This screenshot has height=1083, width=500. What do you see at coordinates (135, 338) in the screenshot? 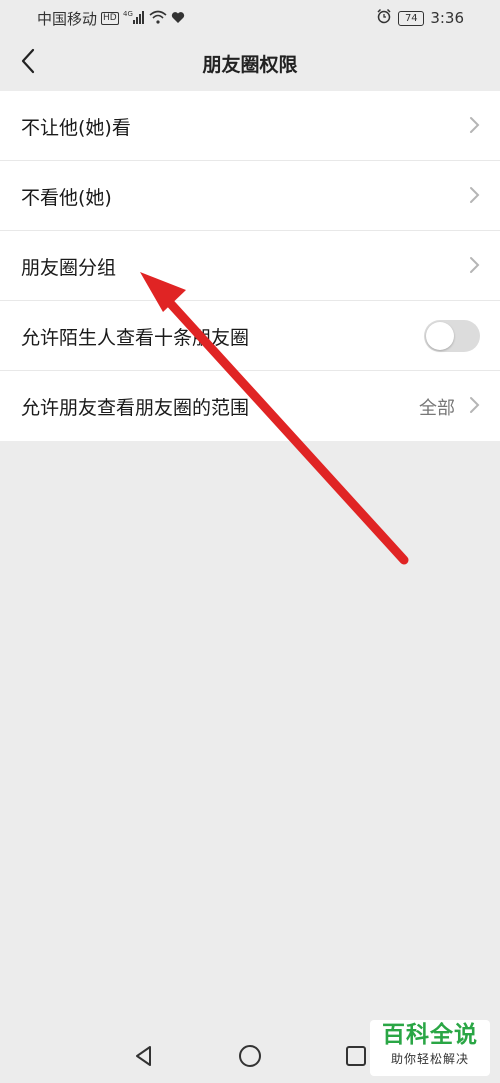
I see `setting-label: 允许陌生人查看十条朋友圈` at bounding box center [135, 338].